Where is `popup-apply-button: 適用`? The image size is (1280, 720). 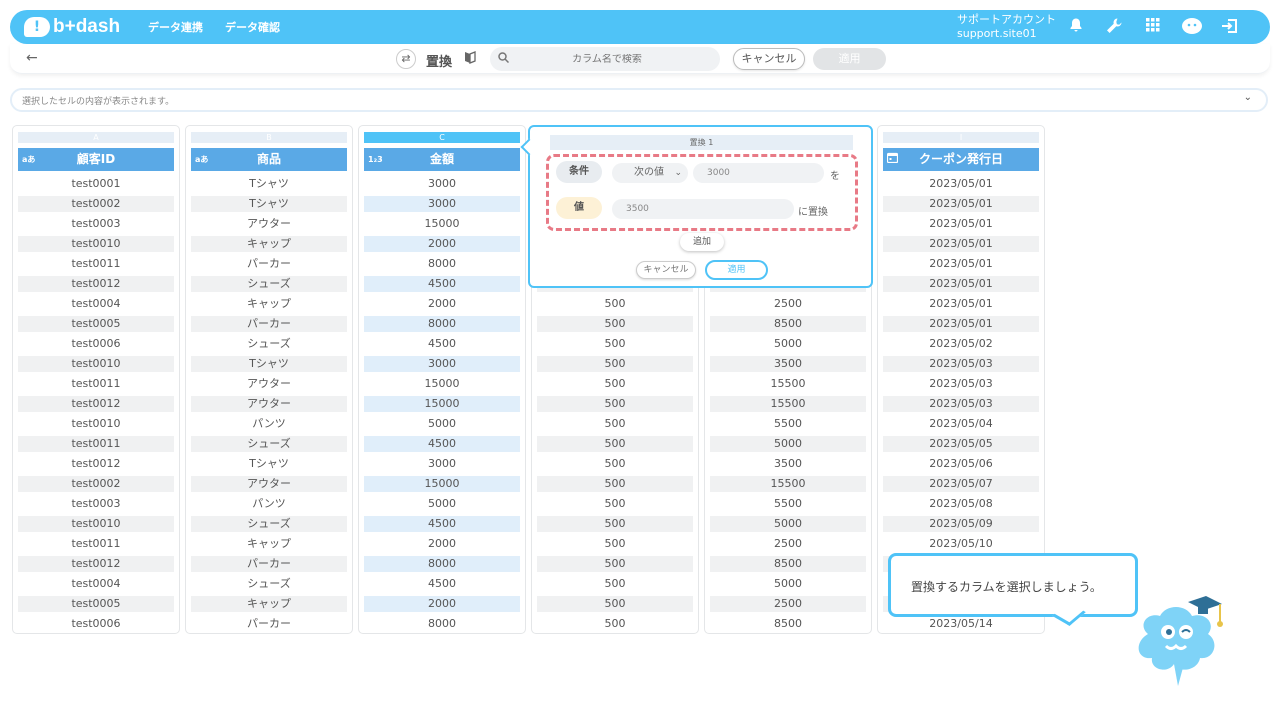
popup-apply-button: 適用 is located at coordinates (736, 270).